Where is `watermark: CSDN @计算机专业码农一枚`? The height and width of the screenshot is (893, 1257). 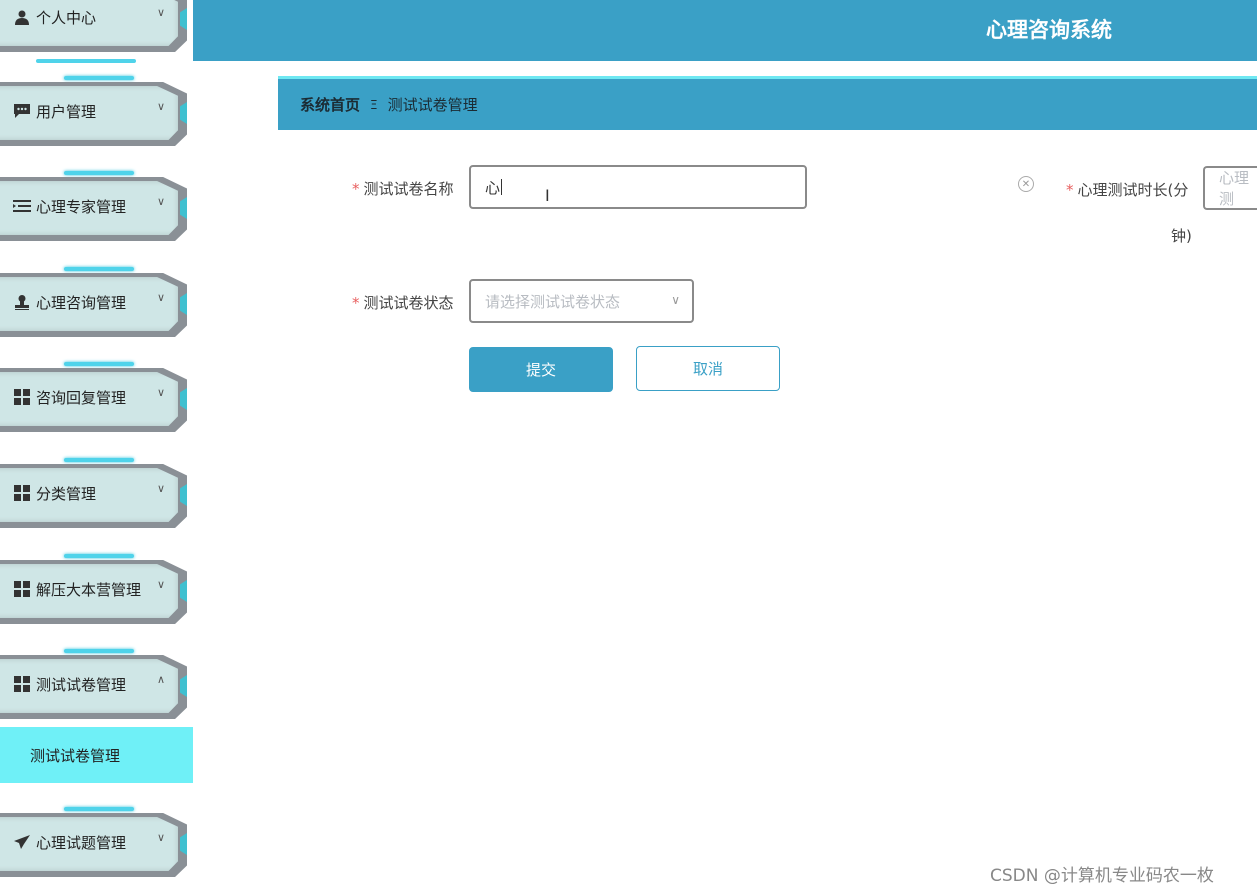 watermark: CSDN @计算机专业码农一枚 is located at coordinates (1102, 876).